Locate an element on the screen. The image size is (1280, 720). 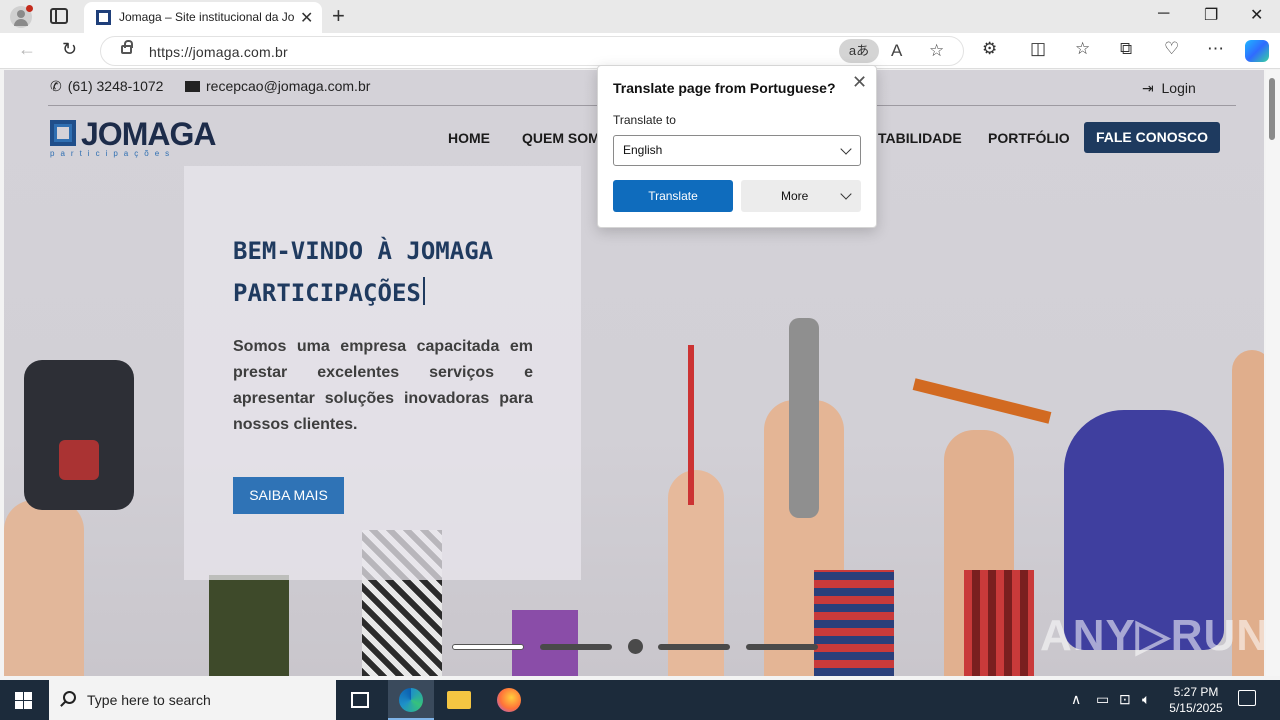
firefox-taskbar-button is located at coordinates (509, 700).